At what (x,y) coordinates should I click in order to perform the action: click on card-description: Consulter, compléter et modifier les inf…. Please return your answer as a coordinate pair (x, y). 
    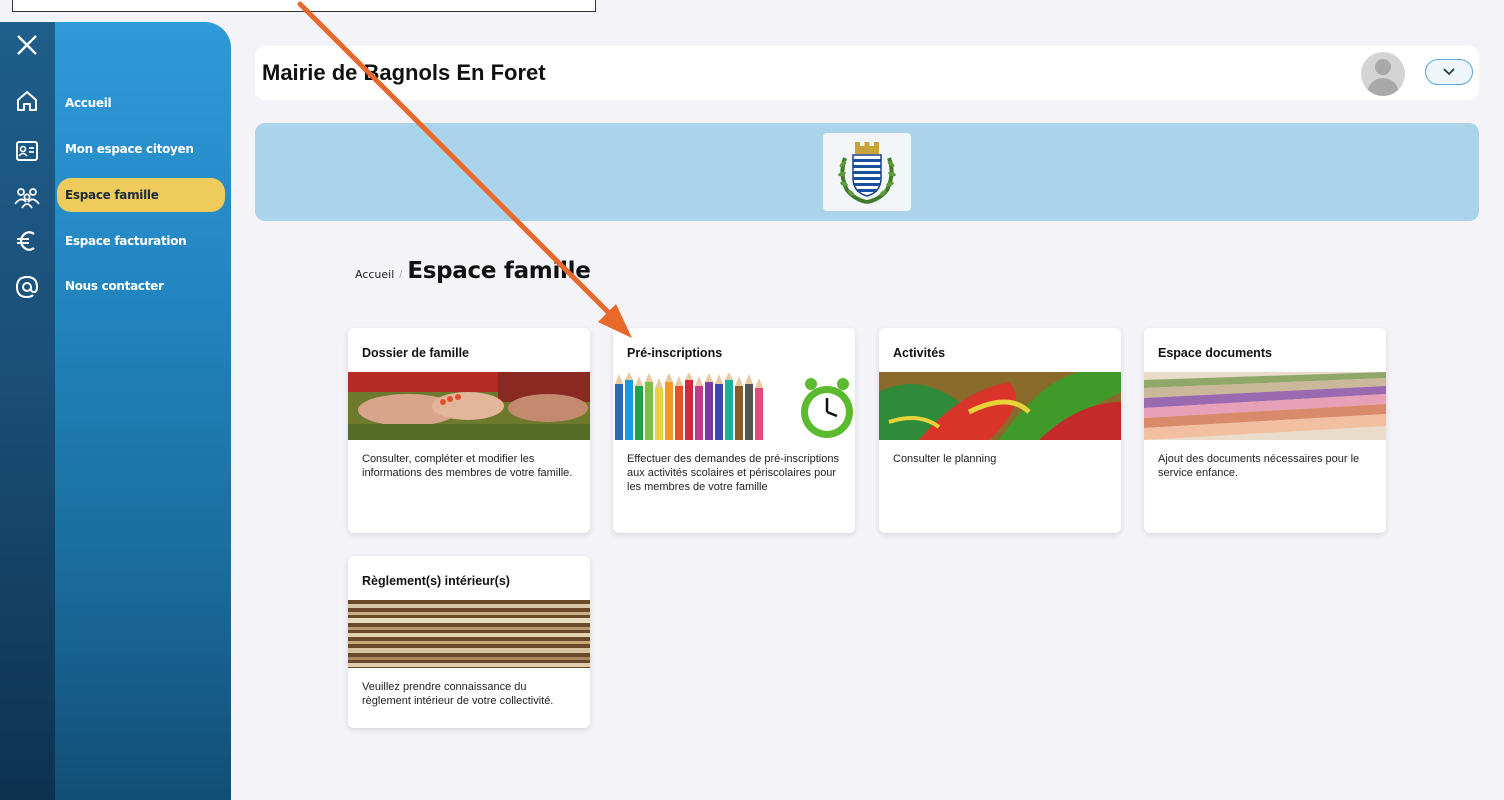
    Looking at the image, I should click on (467, 466).